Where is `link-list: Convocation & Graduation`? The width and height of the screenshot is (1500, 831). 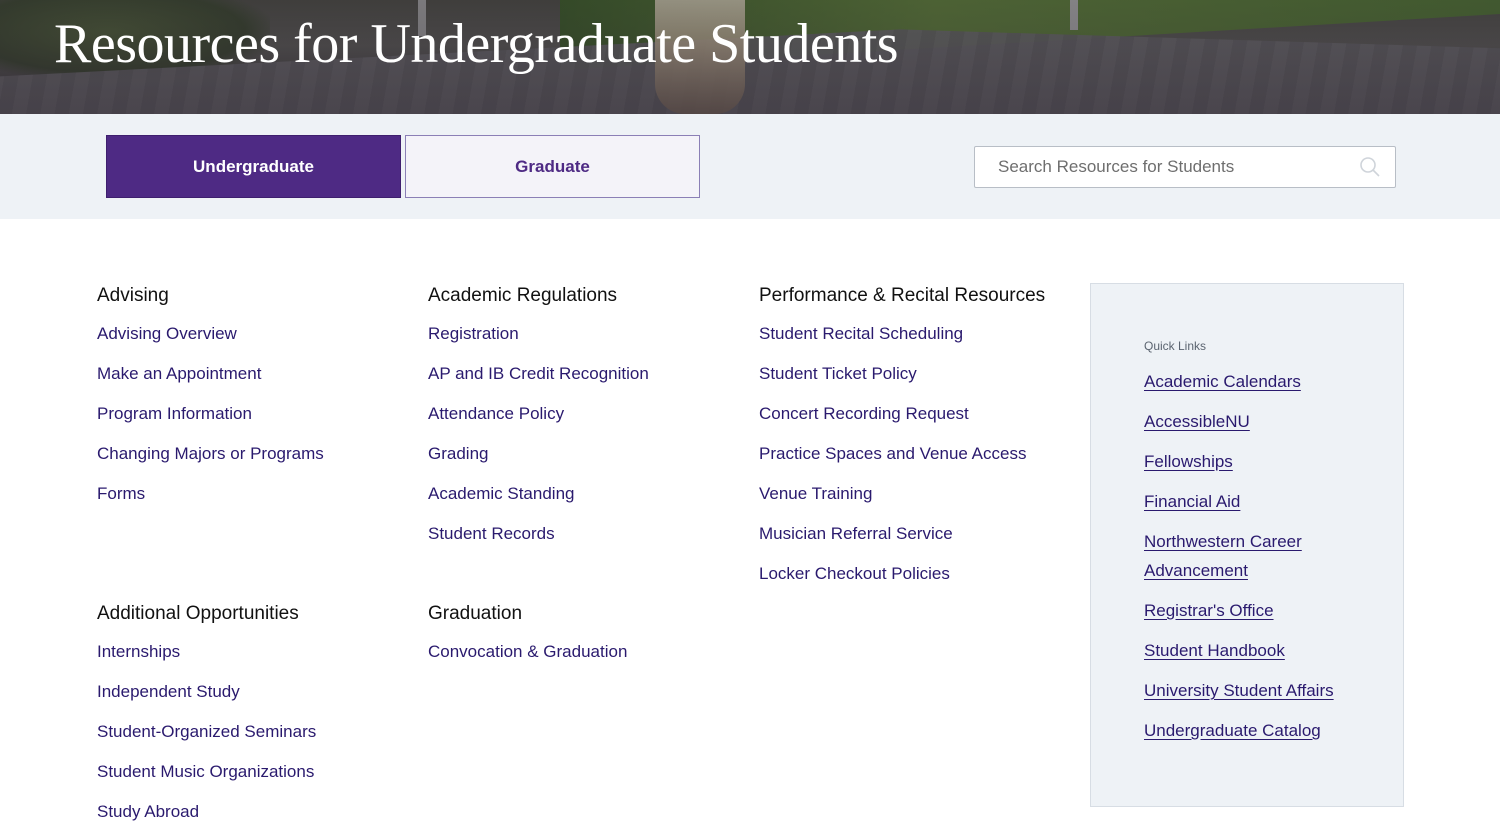 link-list: Convocation & Graduation is located at coordinates (588, 652).